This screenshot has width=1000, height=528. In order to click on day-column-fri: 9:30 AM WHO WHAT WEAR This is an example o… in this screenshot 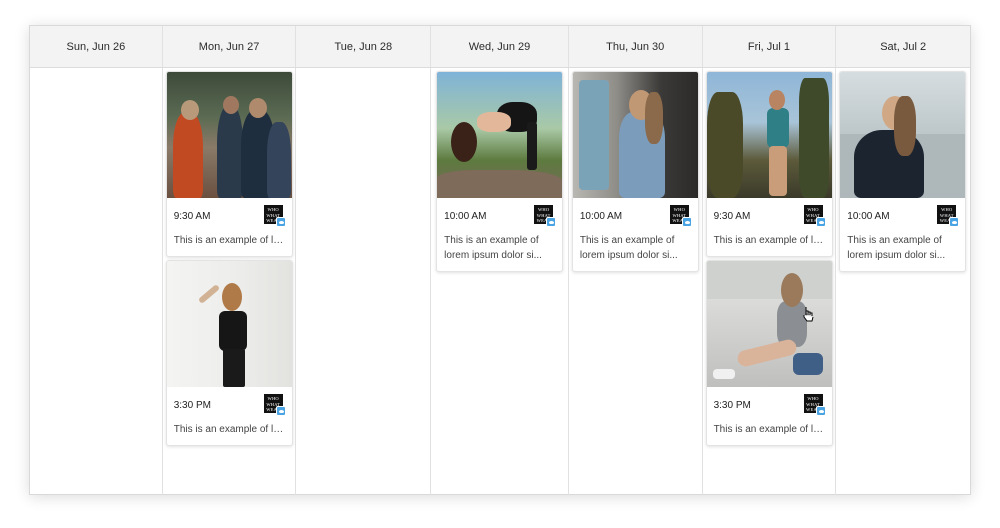, I will do `click(770, 281)`.